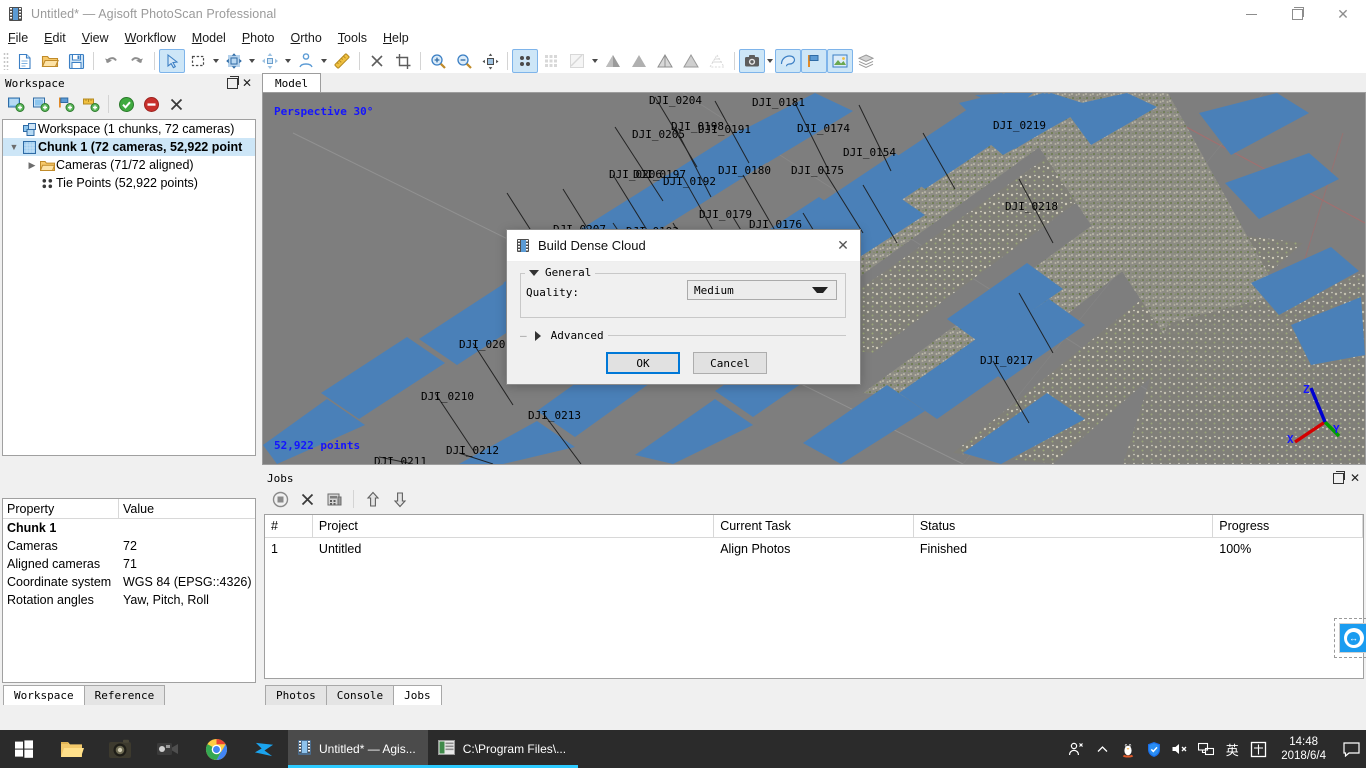 The height and width of the screenshot is (768, 1366). What do you see at coordinates (1288, 526) in the screenshot?
I see `column-header-progress: Progress` at bounding box center [1288, 526].